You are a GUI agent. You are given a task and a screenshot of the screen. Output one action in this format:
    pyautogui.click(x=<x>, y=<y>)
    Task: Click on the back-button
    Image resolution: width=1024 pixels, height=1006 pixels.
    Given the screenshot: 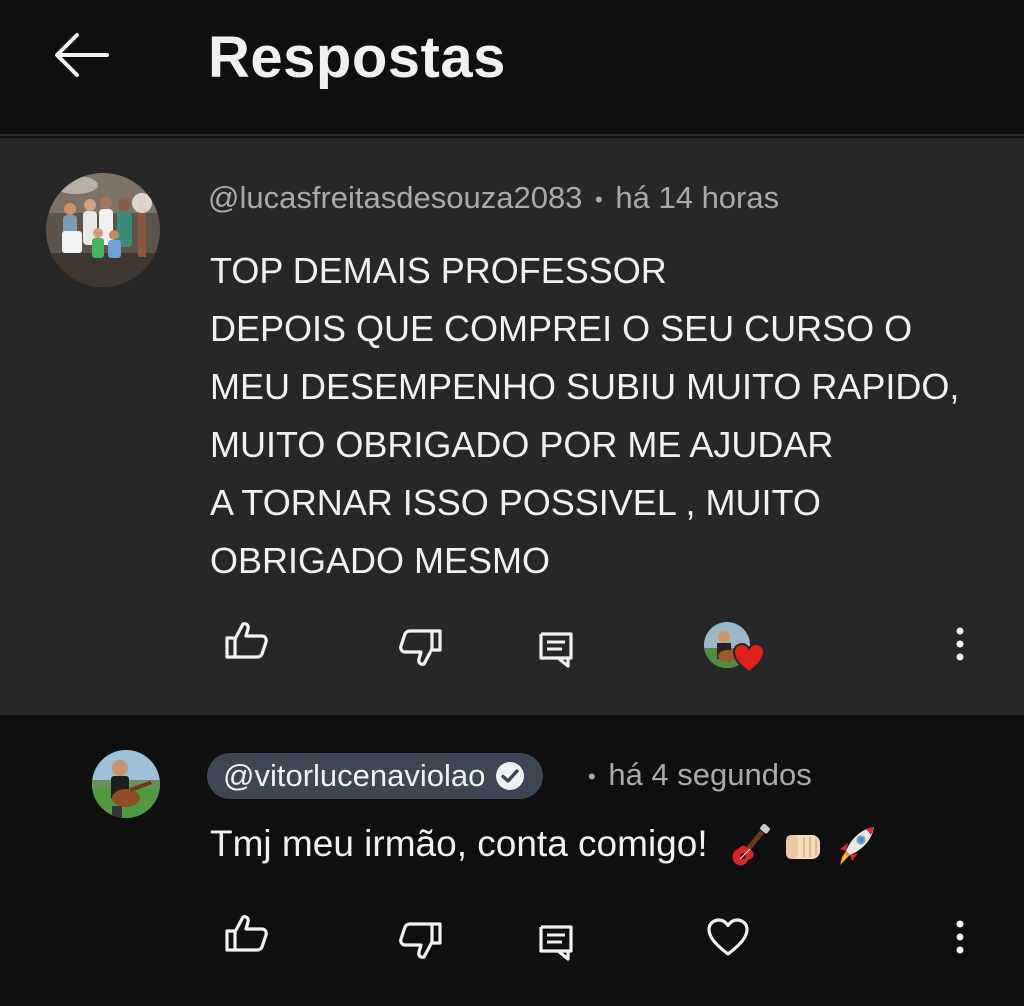 What is the action you would take?
    pyautogui.click(x=81, y=55)
    